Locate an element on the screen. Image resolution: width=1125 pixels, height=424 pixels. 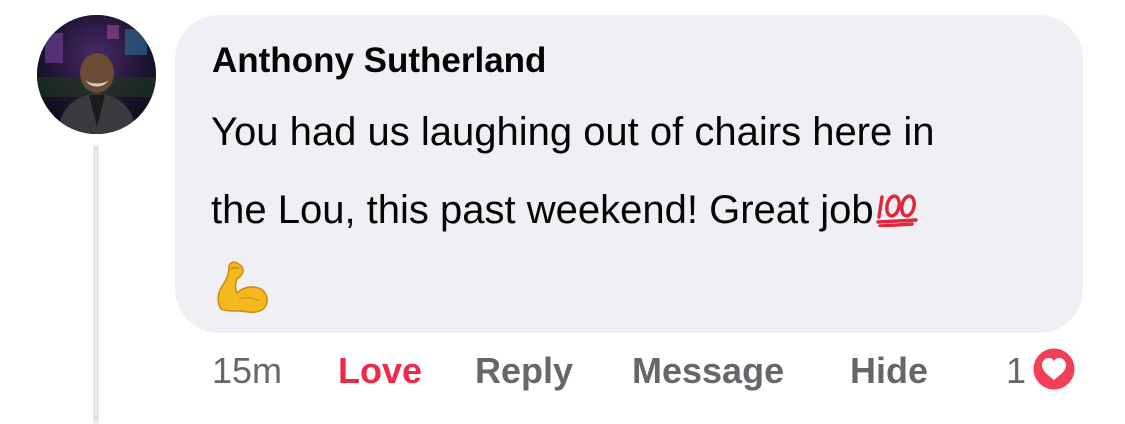
reaction-summary: 1 is located at coordinates (1042, 371).